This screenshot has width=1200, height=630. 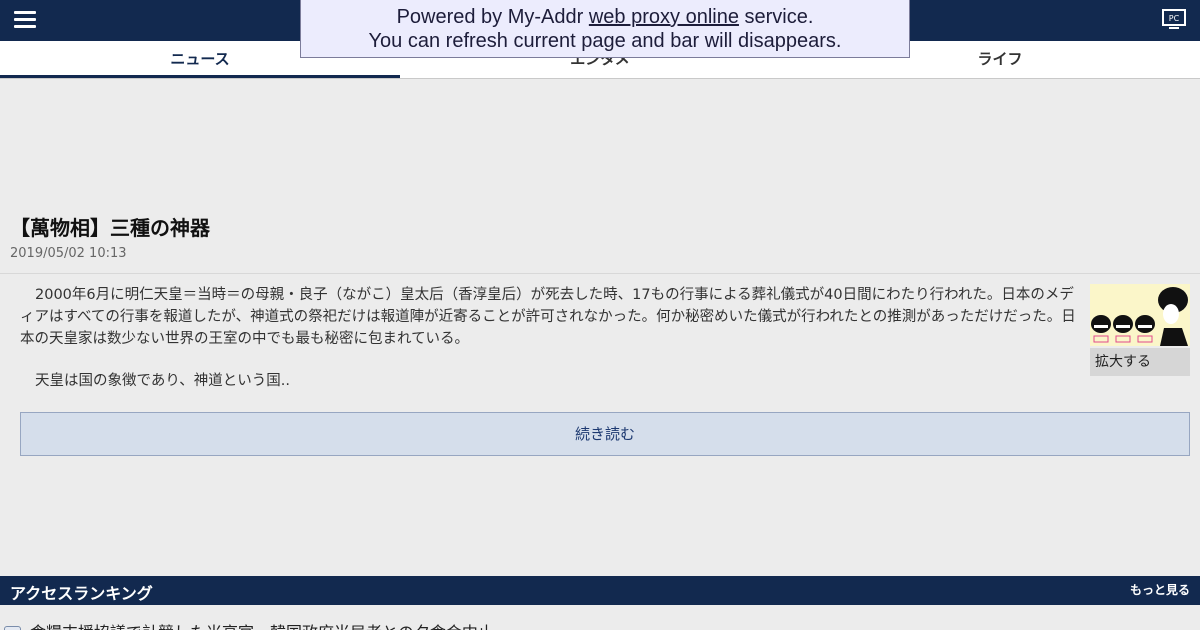 What do you see at coordinates (600, 273) in the screenshot?
I see `article-divider` at bounding box center [600, 273].